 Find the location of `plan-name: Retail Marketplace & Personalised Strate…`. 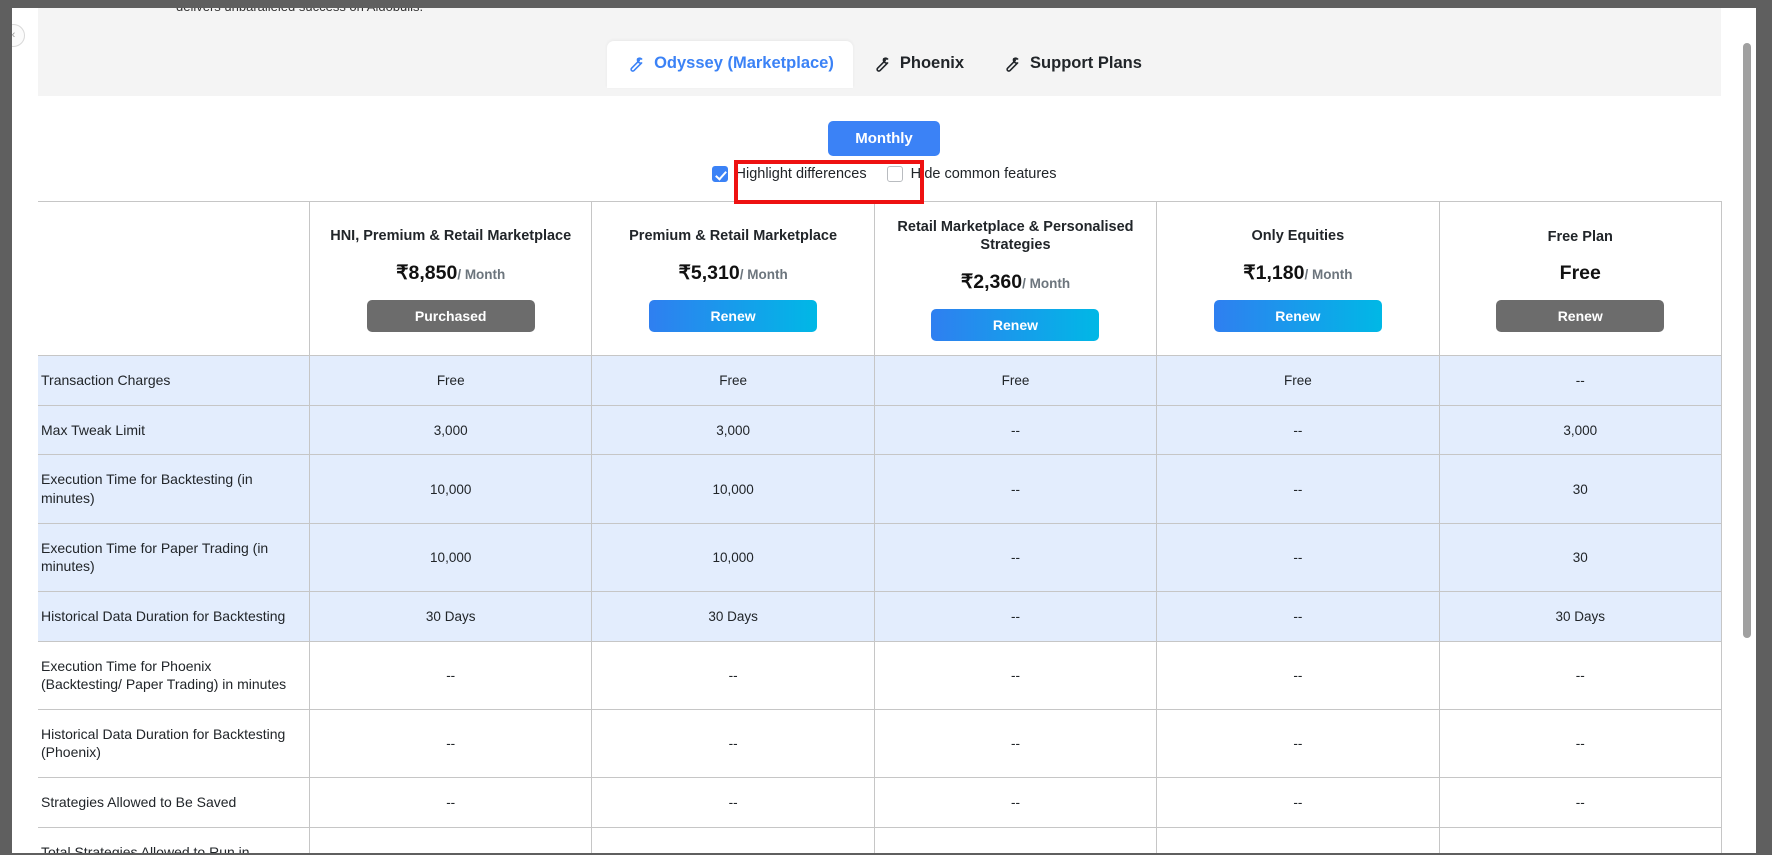

plan-name: Retail Marketplace & Personalised Strate… is located at coordinates (1015, 236).